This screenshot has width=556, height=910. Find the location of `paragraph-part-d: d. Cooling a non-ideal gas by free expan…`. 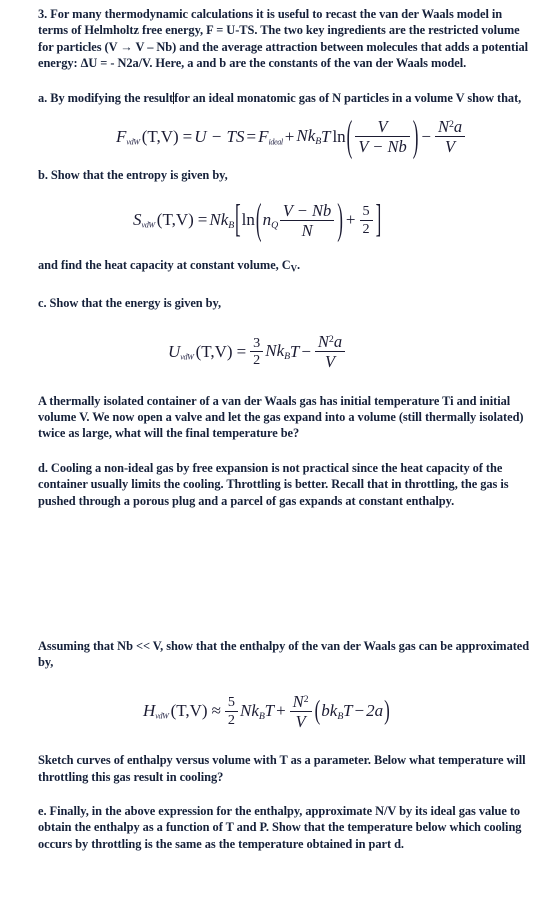

paragraph-part-d: d. Cooling a non-ideal gas by free expan… is located at coordinates (273, 484).